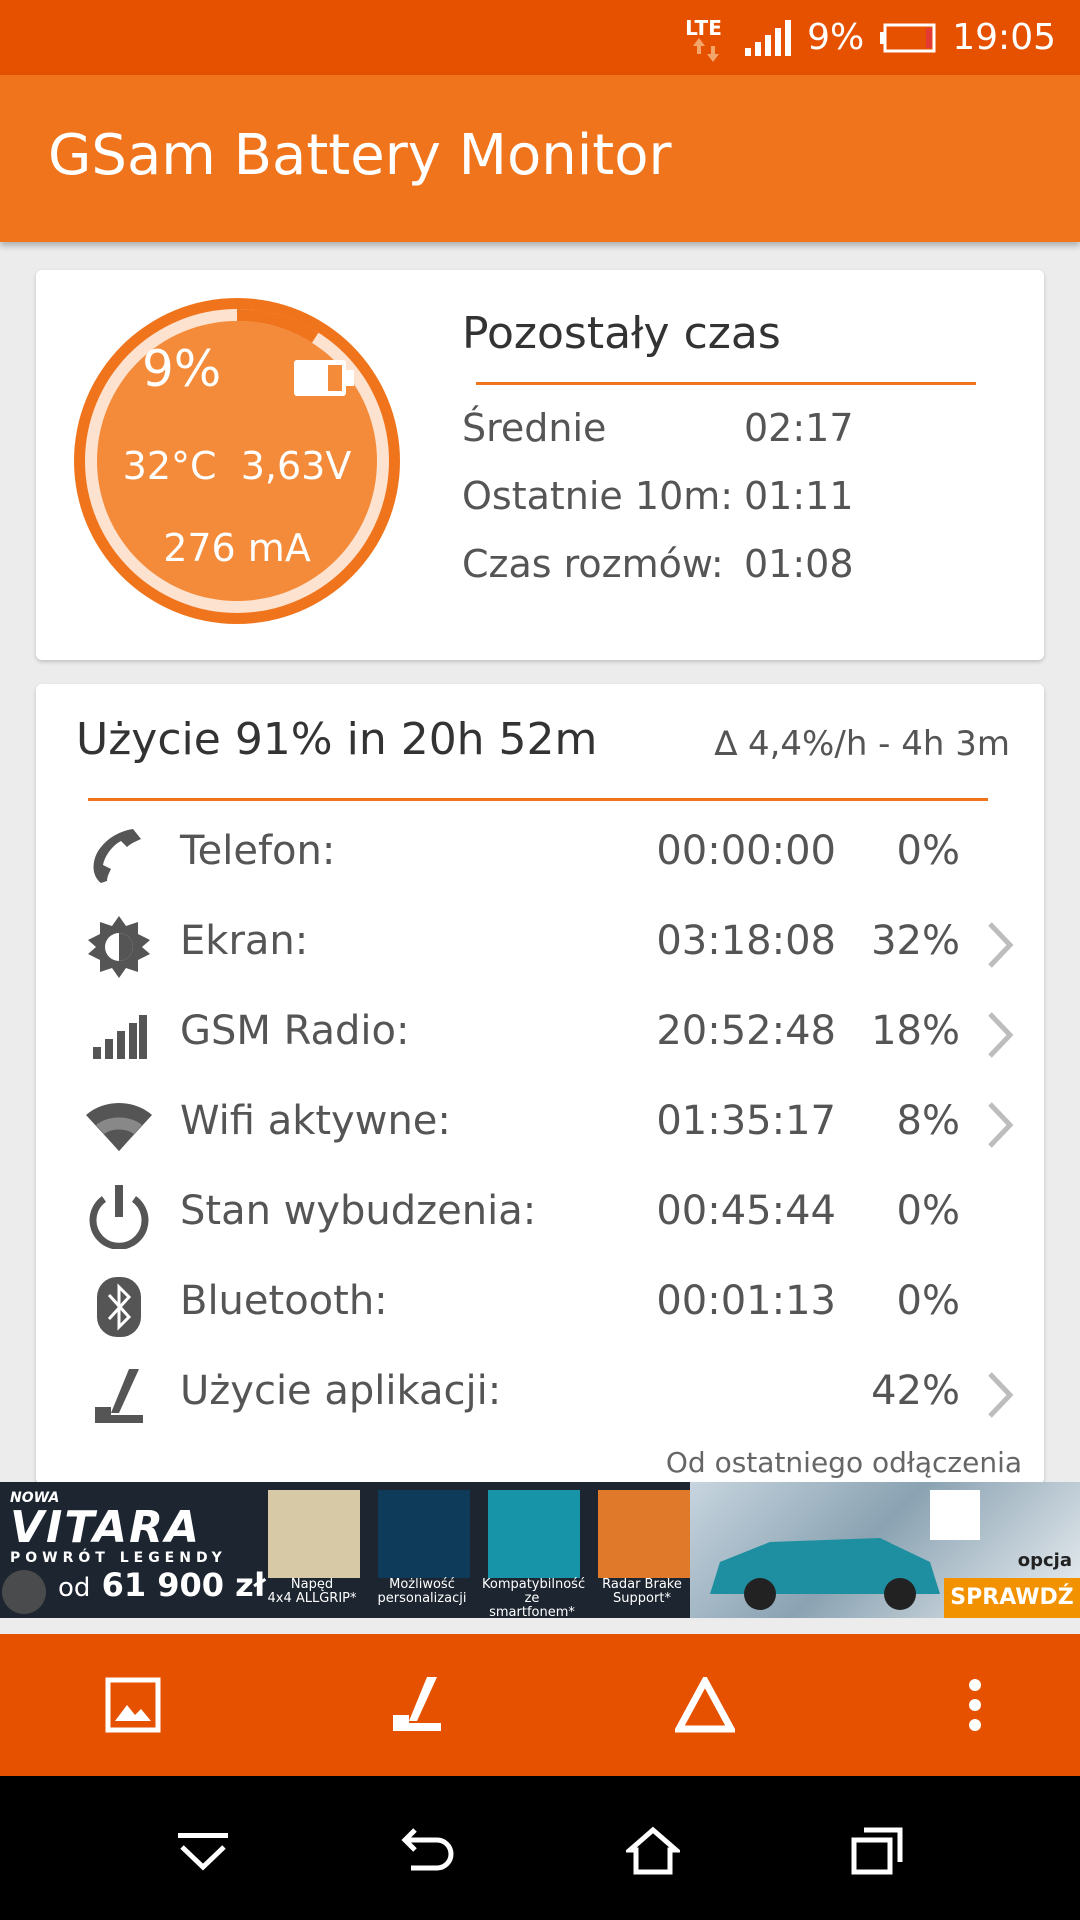  I want to click on system-nav-bar, so click(540, 1848).